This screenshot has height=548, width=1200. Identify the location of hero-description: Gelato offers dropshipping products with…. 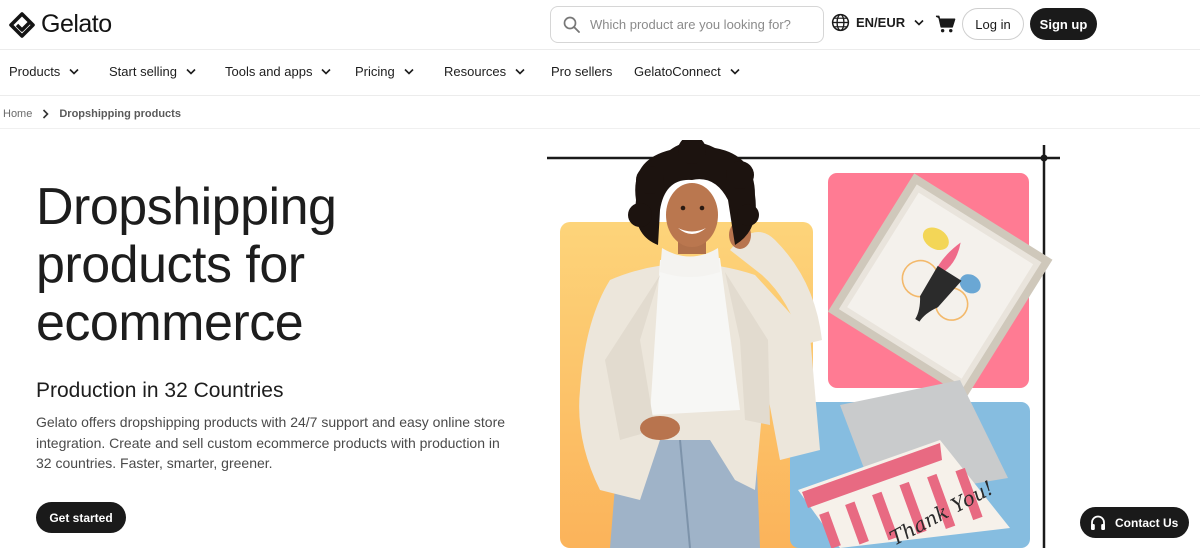
(271, 442).